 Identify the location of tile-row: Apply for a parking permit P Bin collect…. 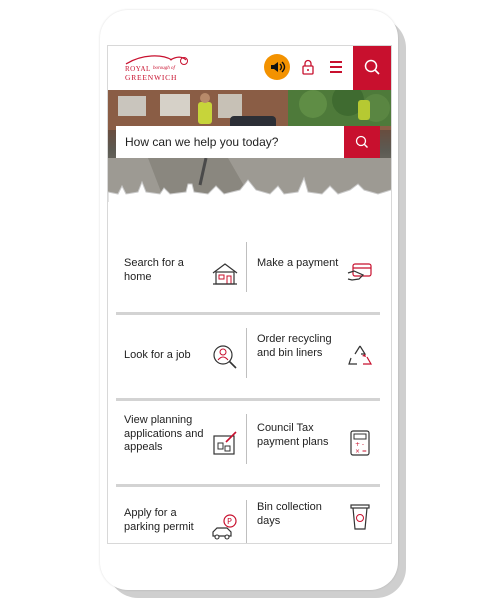
(249, 515).